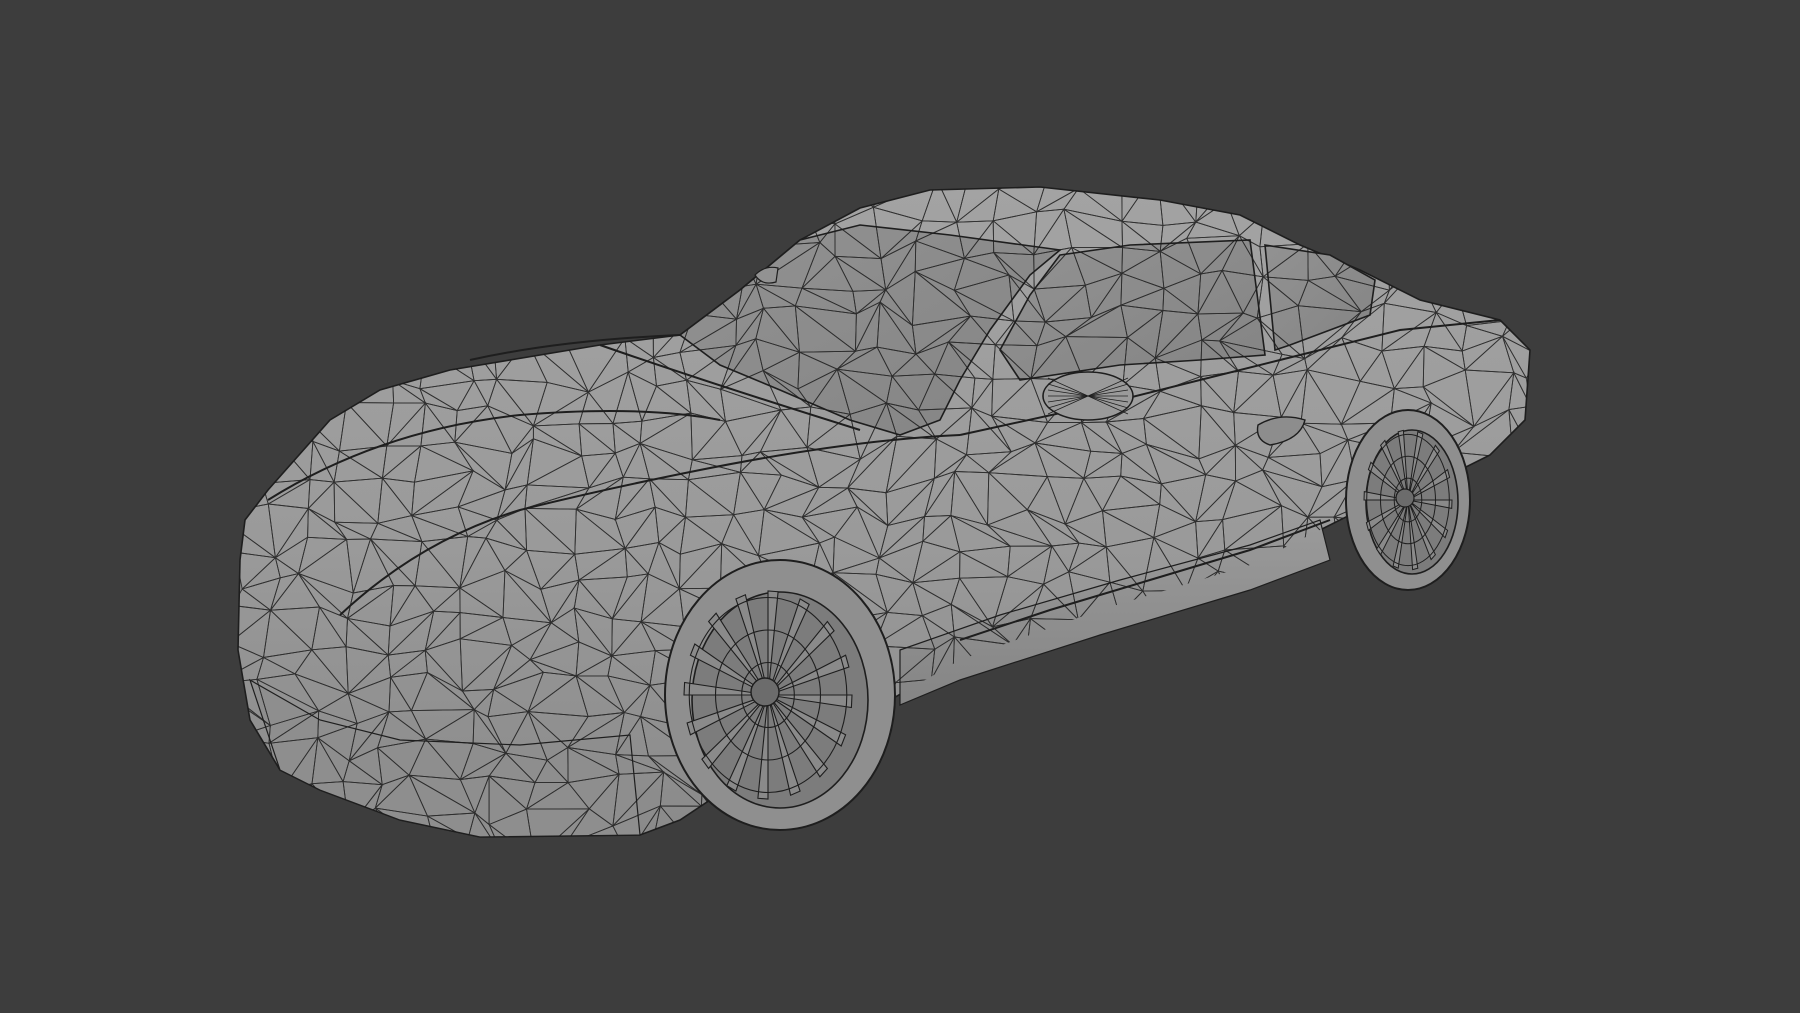 The height and width of the screenshot is (1013, 1800). What do you see at coordinates (1088, 396) in the screenshot?
I see `side-mirror` at bounding box center [1088, 396].